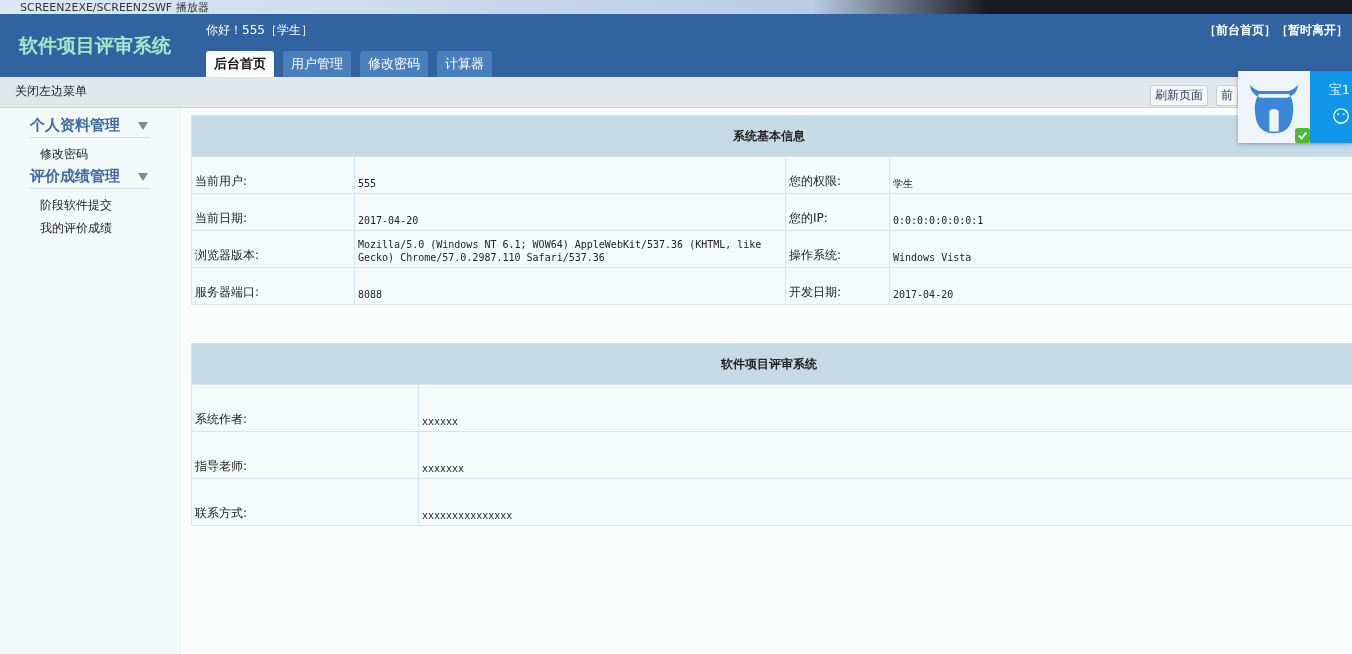 The height and width of the screenshot is (654, 1352). I want to click on greeting-text: 你好！555［学生］, so click(260, 30).